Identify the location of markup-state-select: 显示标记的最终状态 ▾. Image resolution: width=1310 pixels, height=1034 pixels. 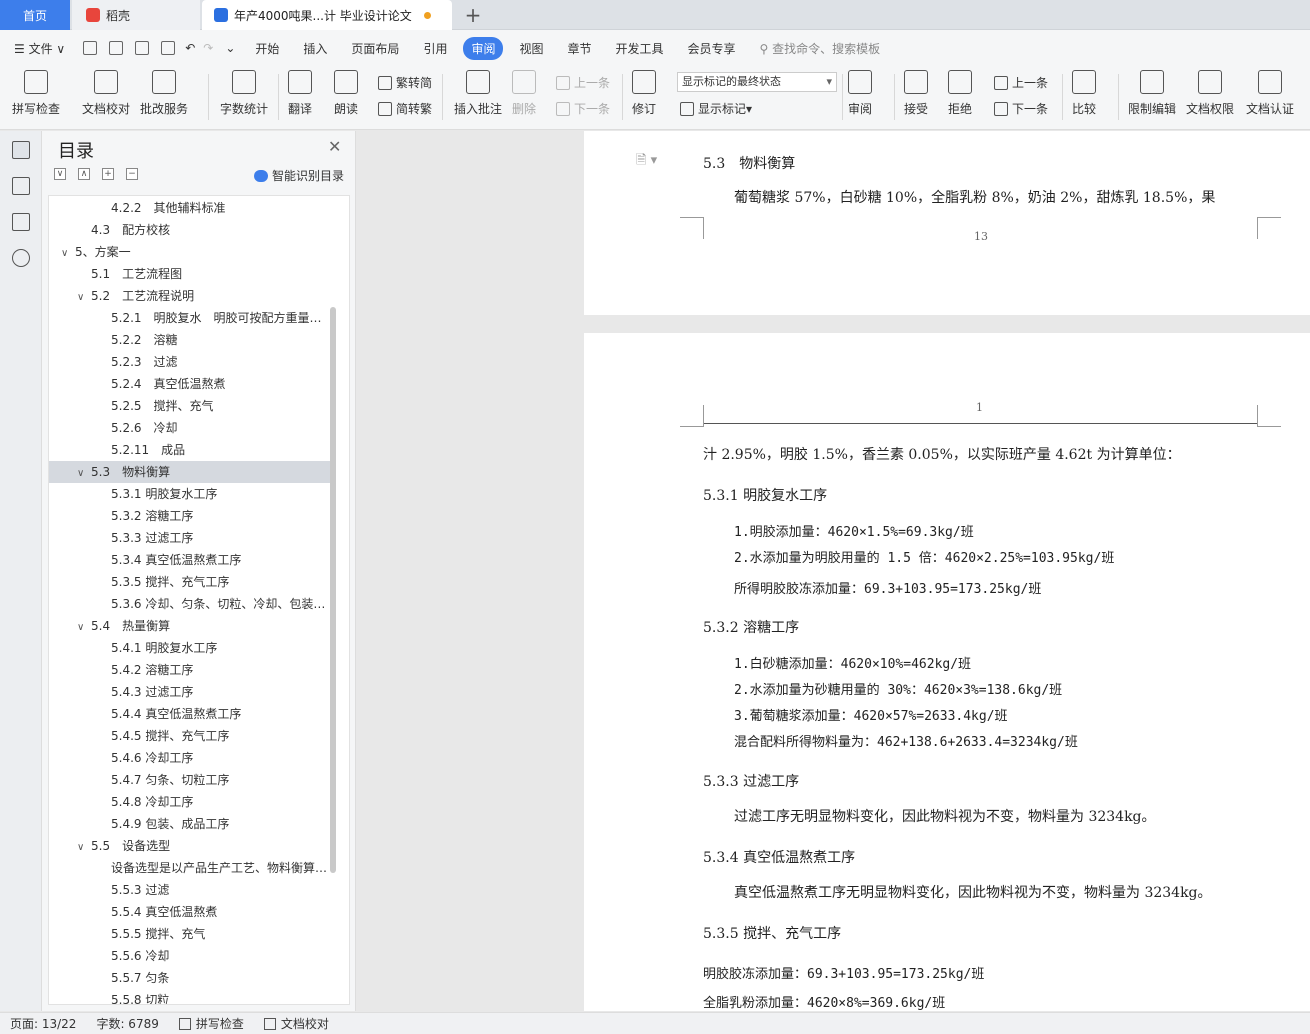
(757, 82).